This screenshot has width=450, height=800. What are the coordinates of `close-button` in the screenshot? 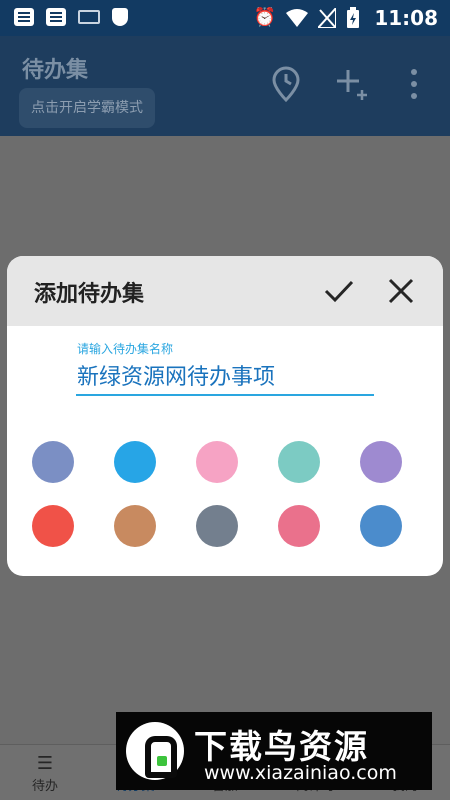 It's located at (401, 291).